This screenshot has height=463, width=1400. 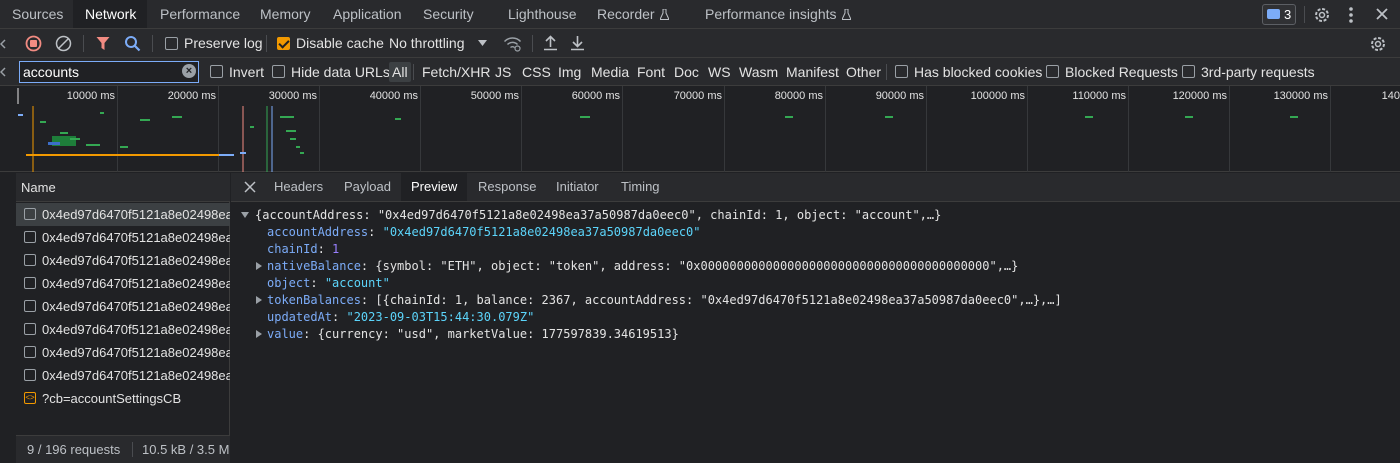 What do you see at coordinates (456, 72) in the screenshot?
I see `filter-type-fetch-xhr: Fetch/XHR` at bounding box center [456, 72].